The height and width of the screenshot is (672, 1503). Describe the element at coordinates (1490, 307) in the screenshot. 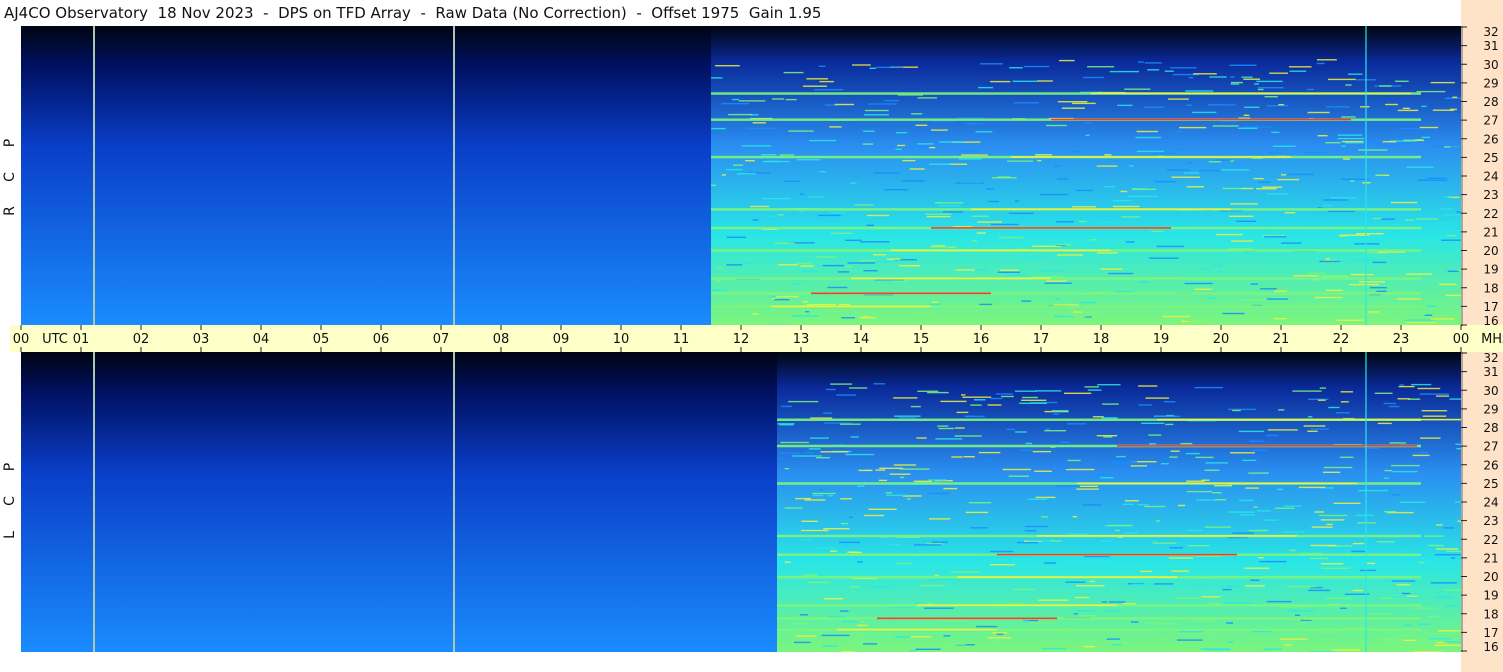

I see `freq-tick-label: 17` at that location.